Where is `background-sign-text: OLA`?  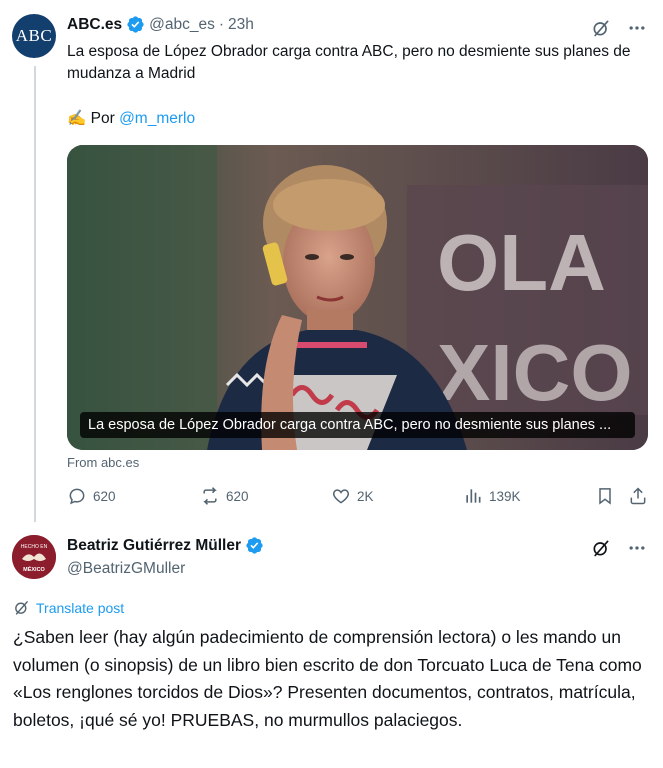
background-sign-text: OLA is located at coordinates (521, 262).